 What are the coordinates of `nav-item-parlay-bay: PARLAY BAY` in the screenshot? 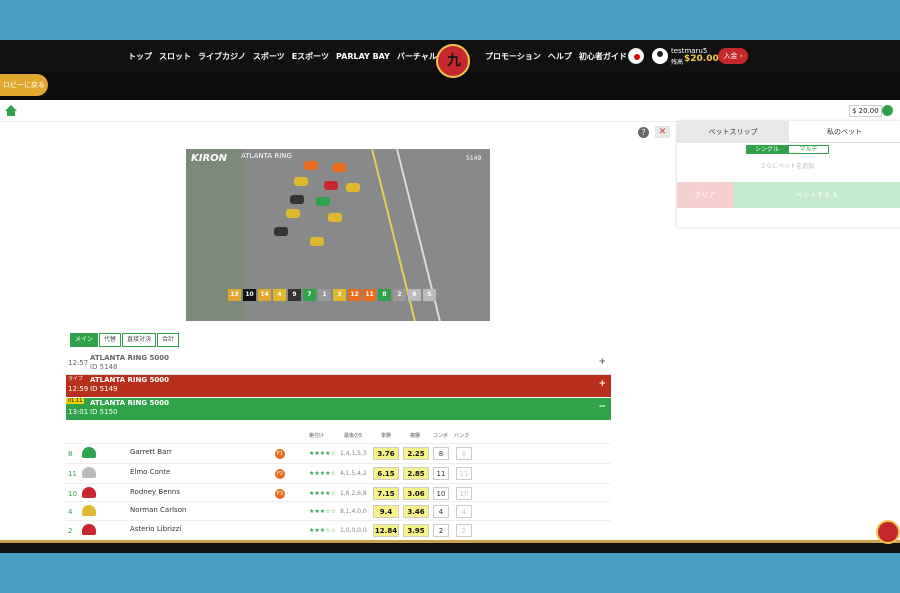 It's located at (363, 56).